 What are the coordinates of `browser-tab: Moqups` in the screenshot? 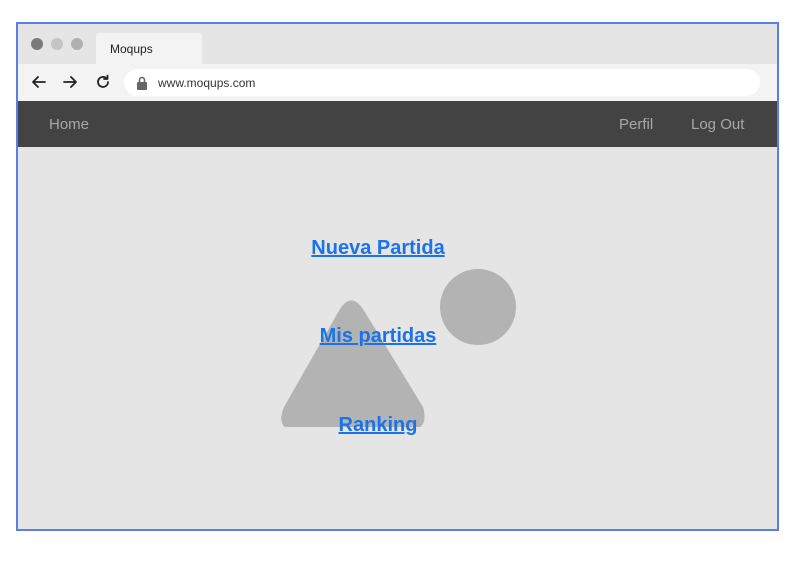 It's located at (149, 48).